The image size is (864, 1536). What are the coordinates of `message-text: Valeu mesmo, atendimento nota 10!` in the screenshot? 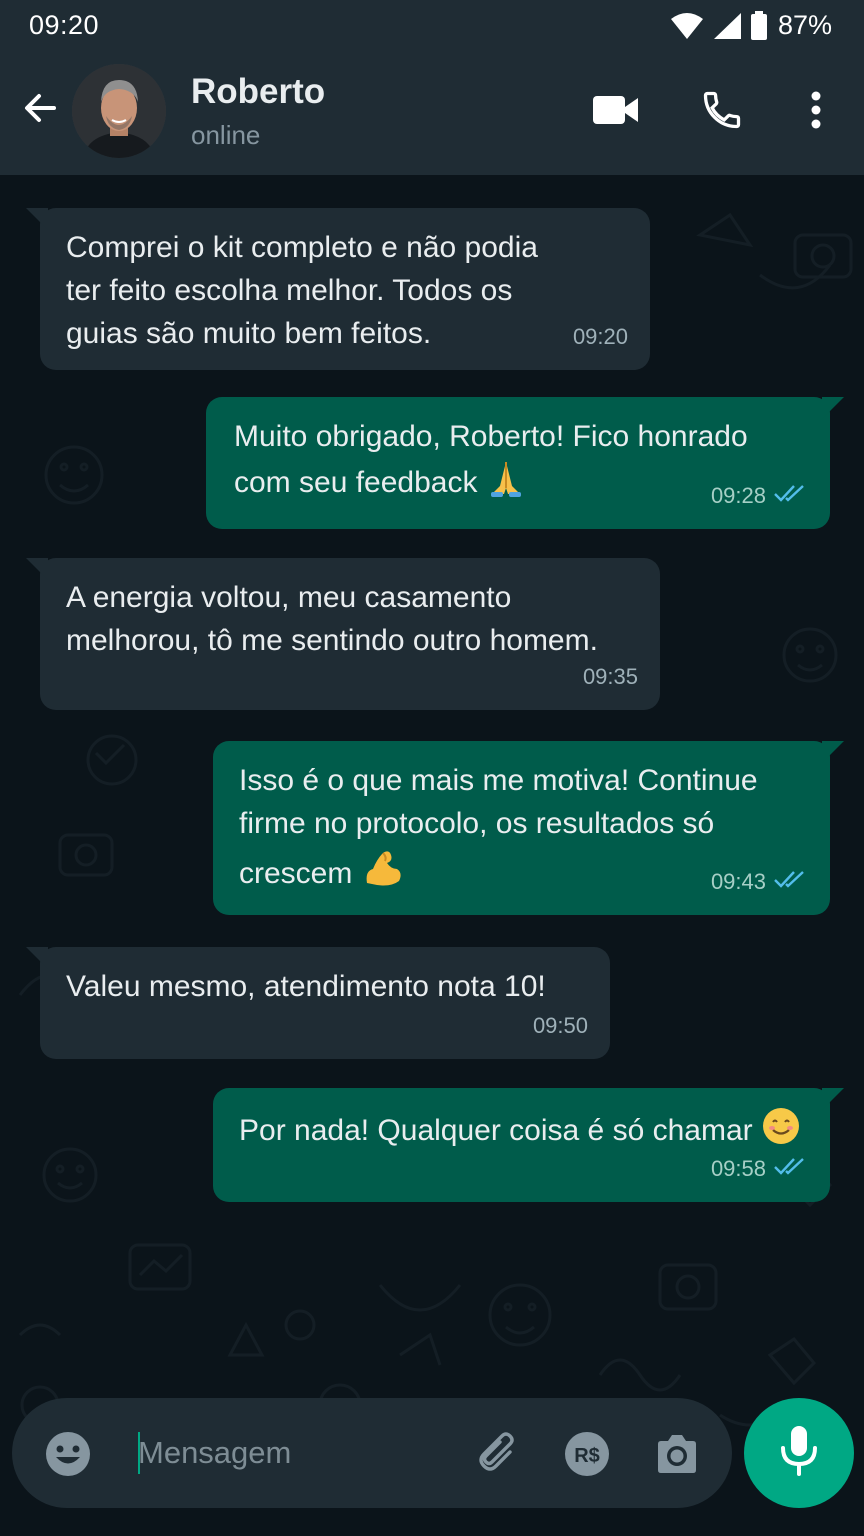 It's located at (326, 986).